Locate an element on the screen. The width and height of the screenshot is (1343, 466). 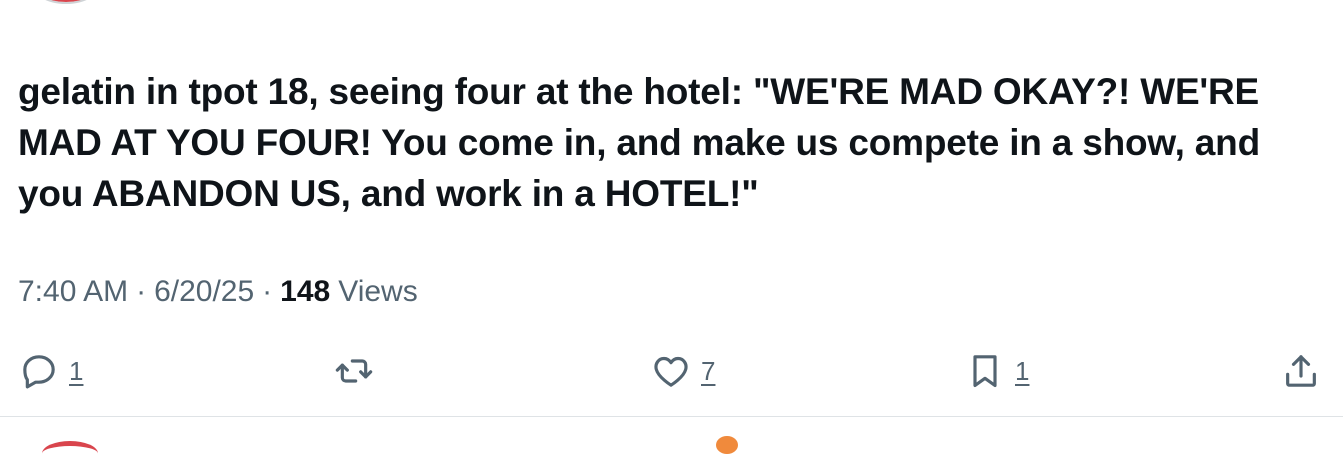
reply-icon is located at coordinates (39, 371).